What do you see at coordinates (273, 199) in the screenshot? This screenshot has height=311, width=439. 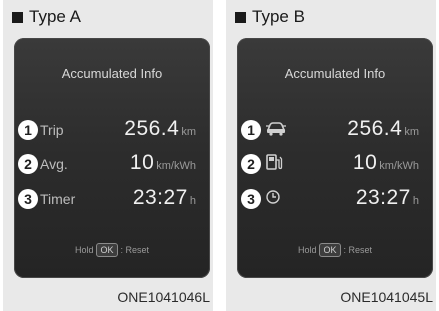 I see `clock-icon` at bounding box center [273, 199].